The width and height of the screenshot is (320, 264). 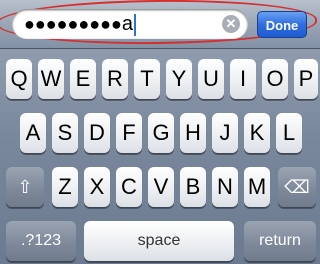 I want to click on key-b: B, so click(x=193, y=187).